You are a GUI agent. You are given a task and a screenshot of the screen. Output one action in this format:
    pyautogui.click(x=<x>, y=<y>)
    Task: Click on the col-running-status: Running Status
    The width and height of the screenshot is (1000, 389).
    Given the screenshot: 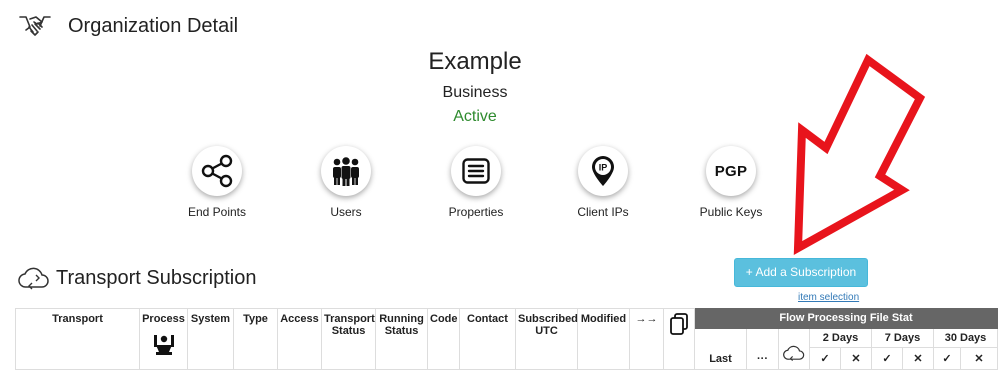 What is the action you would take?
    pyautogui.click(x=401, y=339)
    